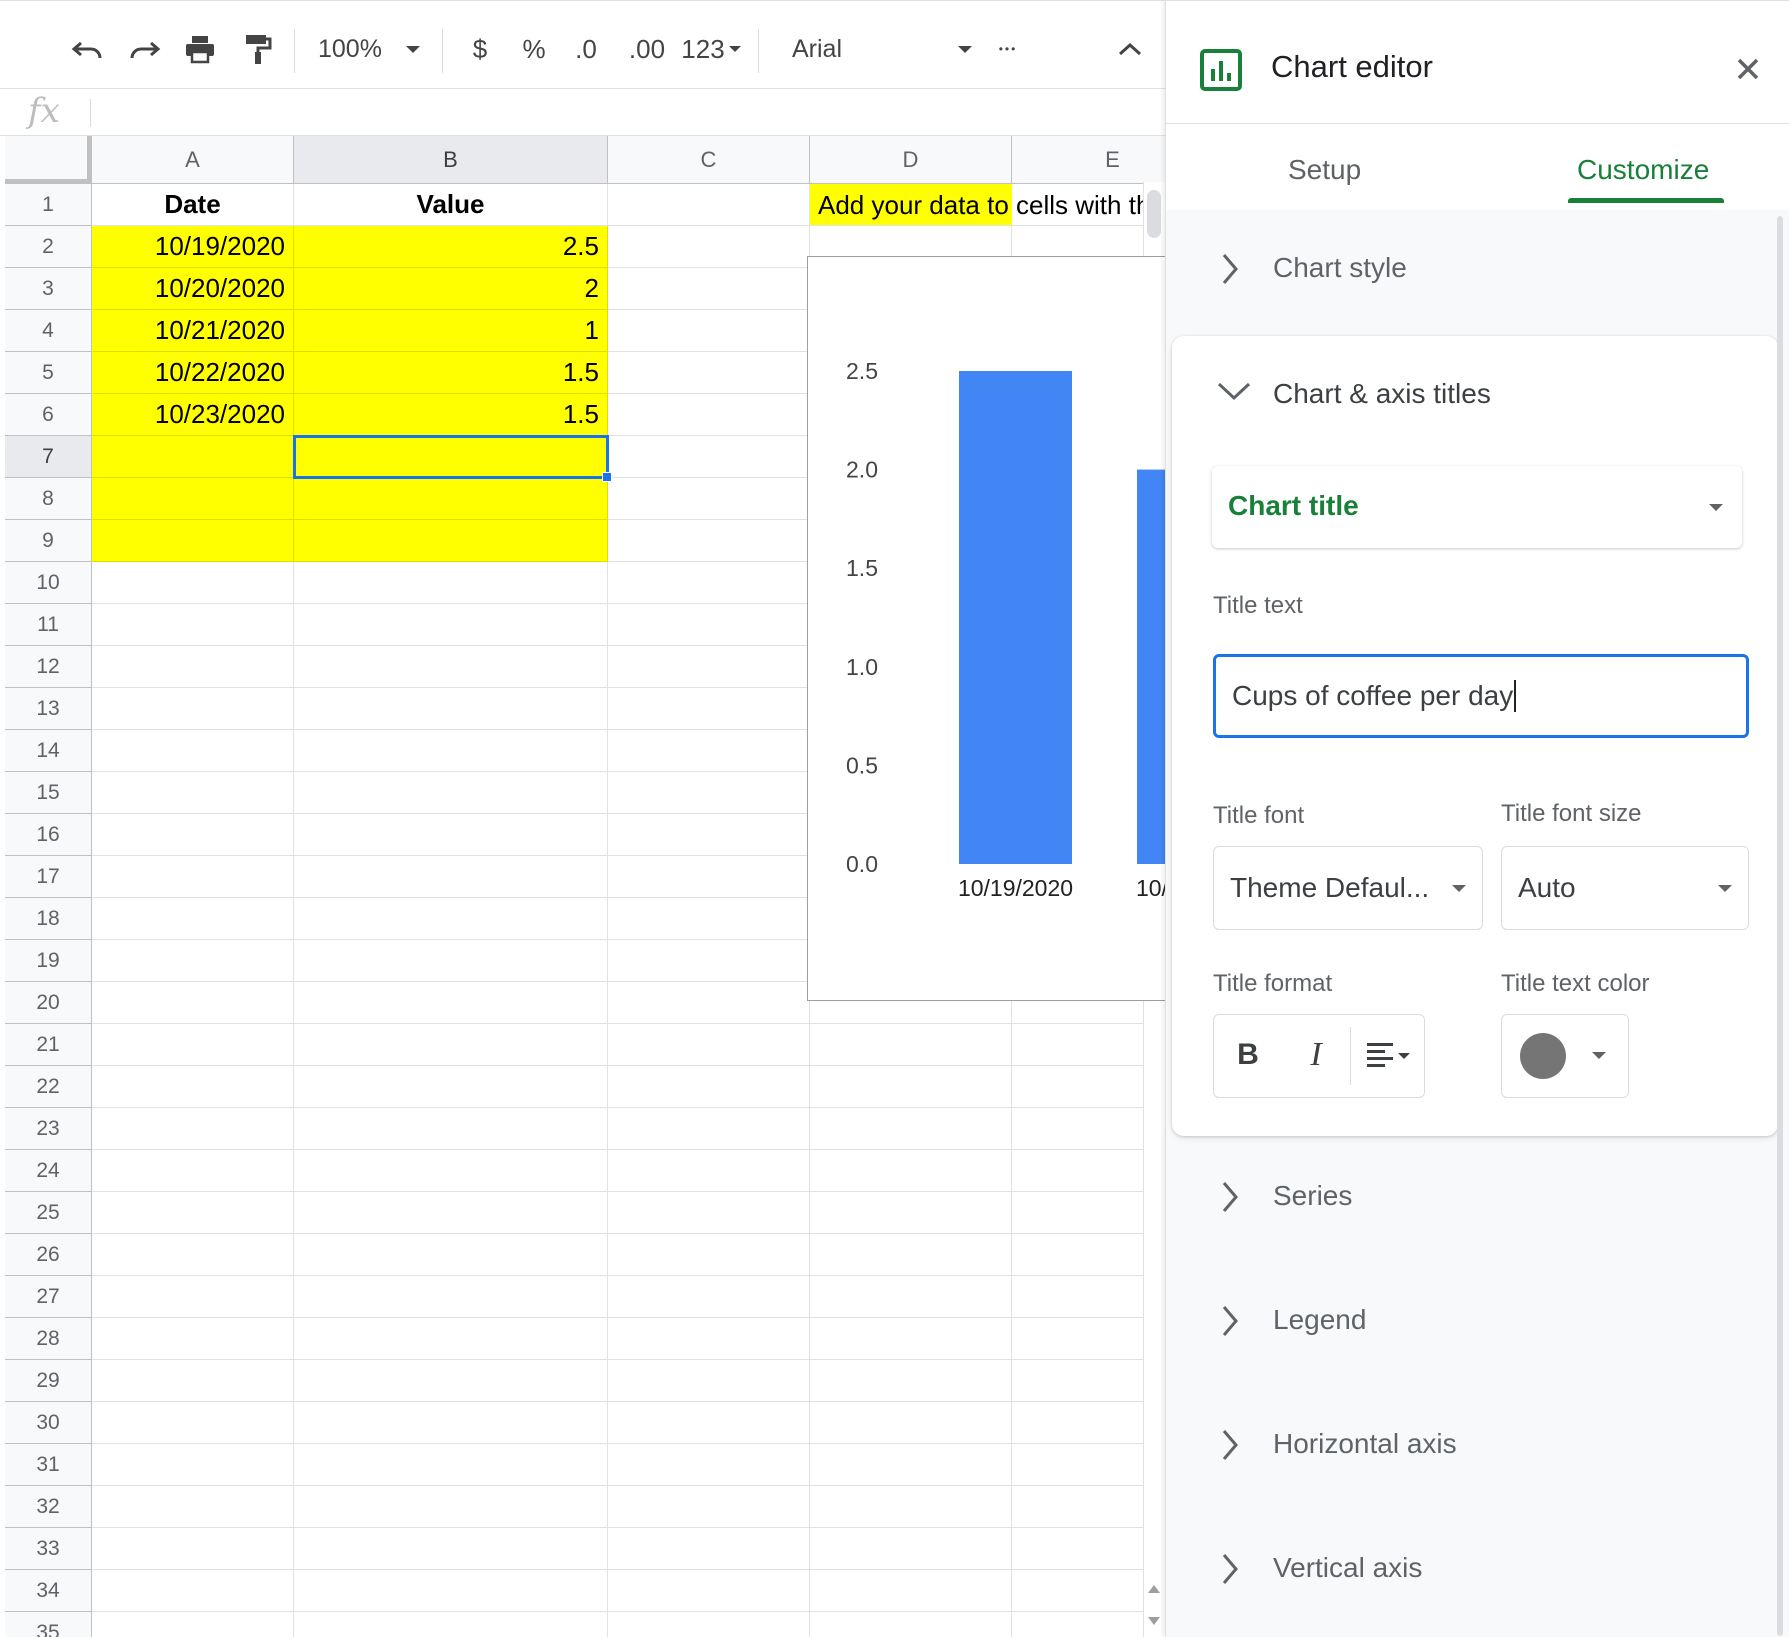 The image size is (1789, 1637). What do you see at coordinates (1234, 391) in the screenshot?
I see `chevron-down-icon` at bounding box center [1234, 391].